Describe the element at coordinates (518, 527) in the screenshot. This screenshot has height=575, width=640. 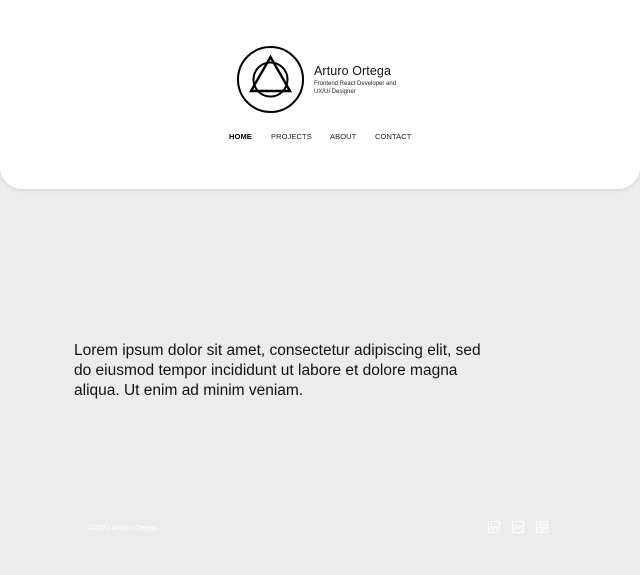
I see `behance-icon` at that location.